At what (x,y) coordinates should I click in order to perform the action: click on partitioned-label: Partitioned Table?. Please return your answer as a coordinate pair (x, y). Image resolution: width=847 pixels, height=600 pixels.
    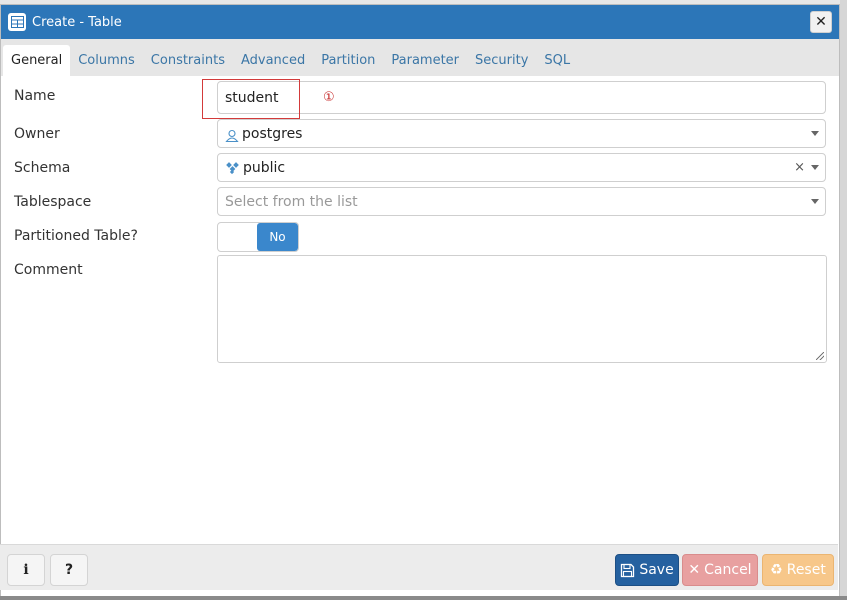
    Looking at the image, I should click on (76, 236).